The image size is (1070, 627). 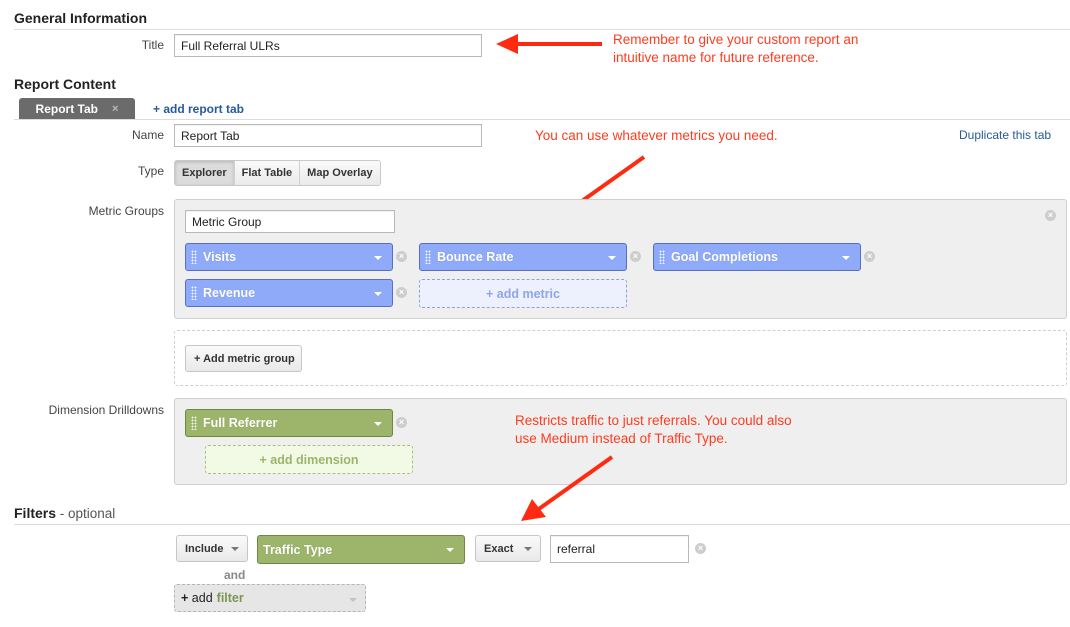 What do you see at coordinates (475, 257) in the screenshot?
I see `metric-label: Bounce Rate` at bounding box center [475, 257].